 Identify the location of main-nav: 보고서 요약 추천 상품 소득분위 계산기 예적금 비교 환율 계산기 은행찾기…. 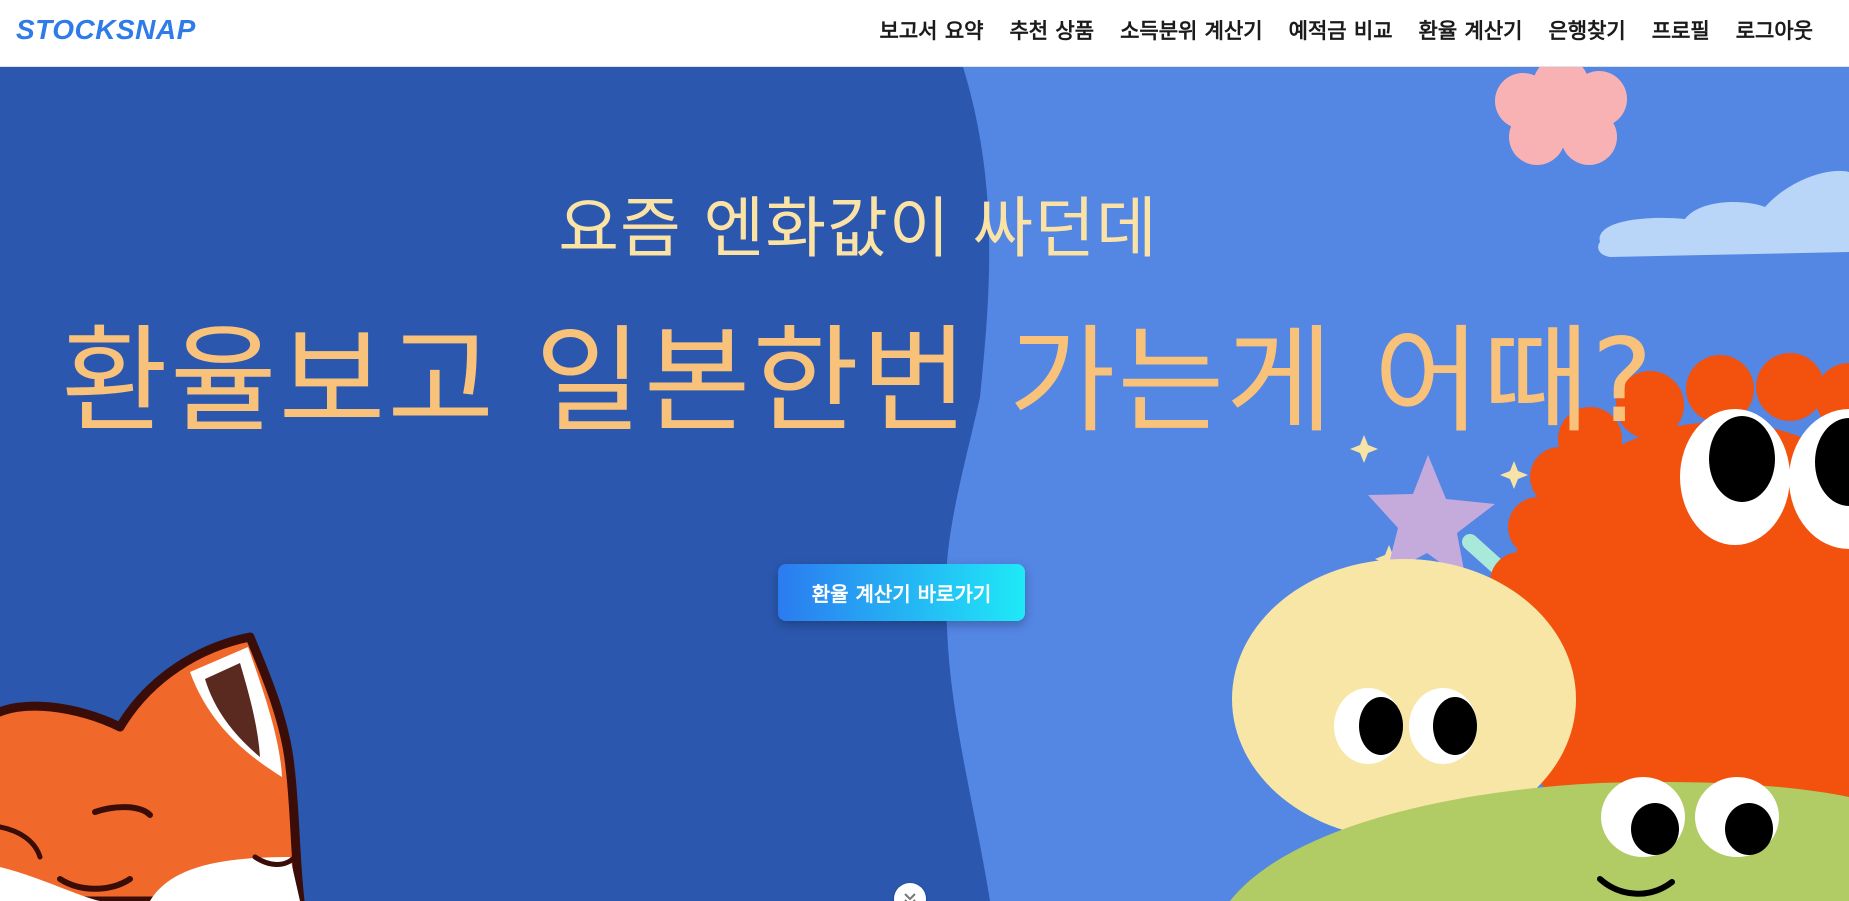
(1333, 30).